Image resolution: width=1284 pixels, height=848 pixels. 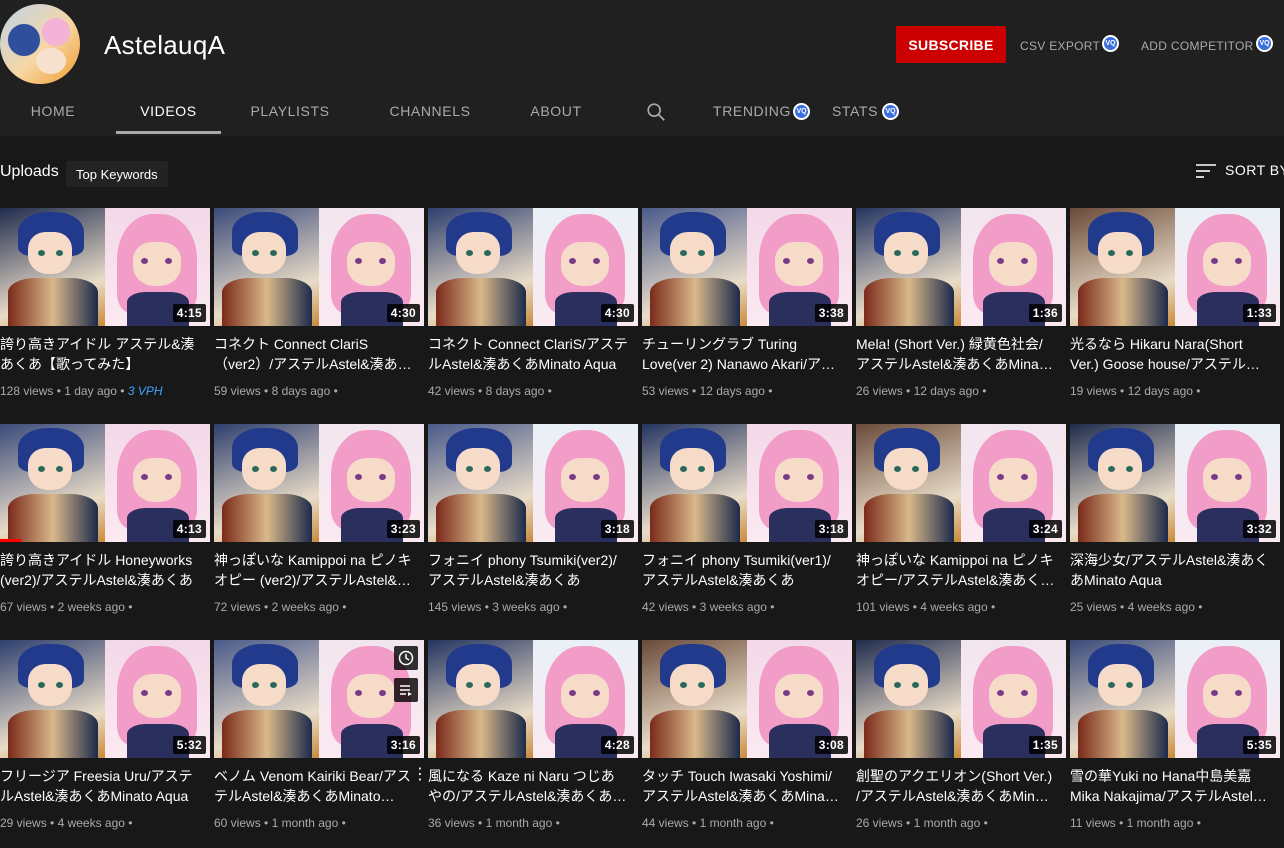 I want to click on video-thumbnail: 3:08, so click(x=747, y=699).